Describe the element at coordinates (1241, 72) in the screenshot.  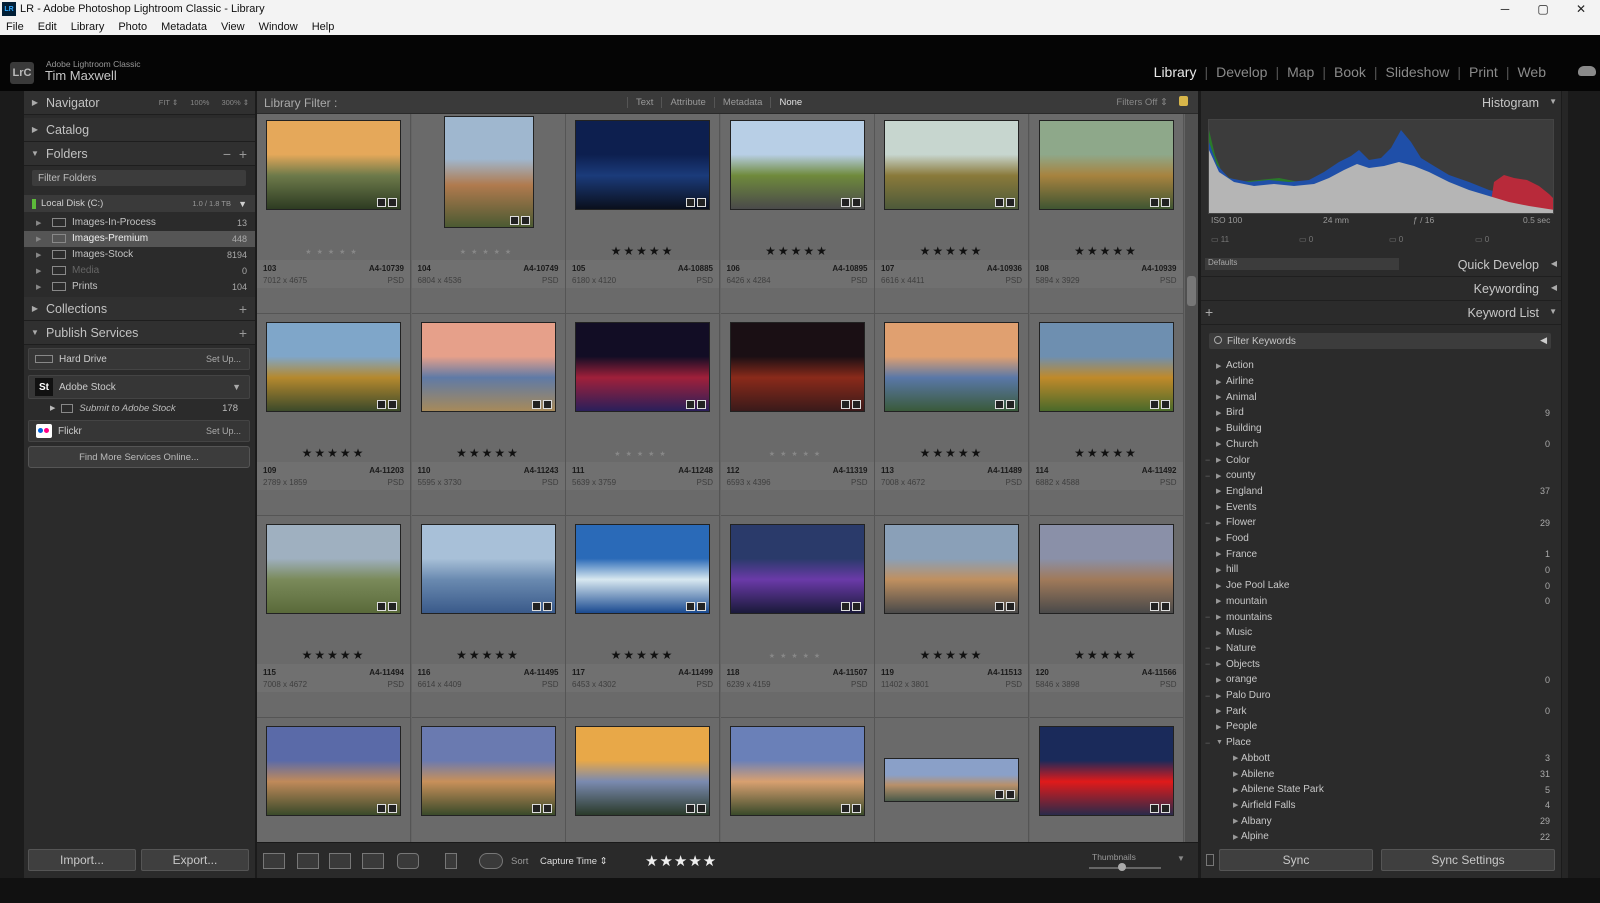
I see `module-develop: Develop` at that location.